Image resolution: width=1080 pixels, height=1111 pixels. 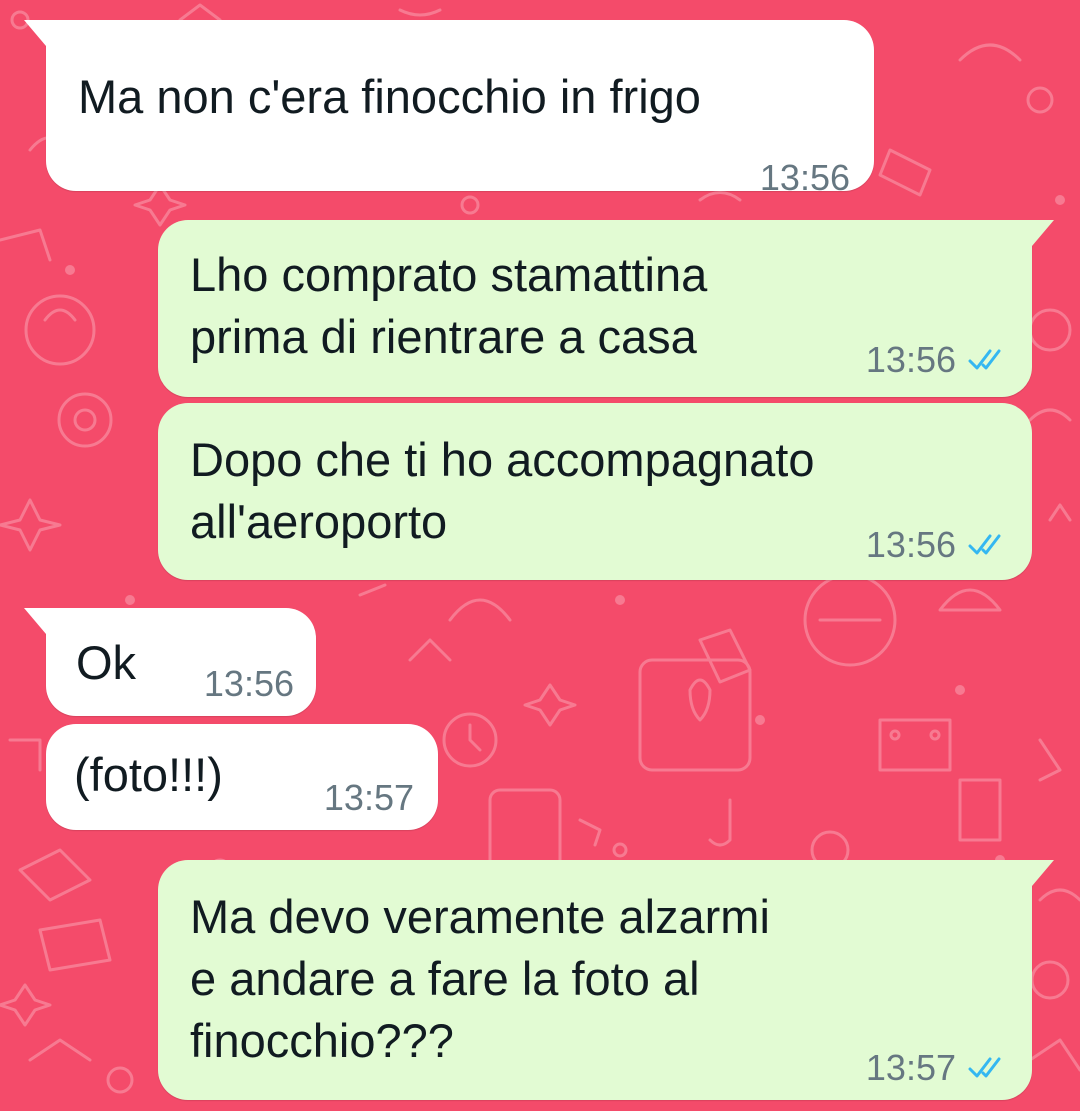 What do you see at coordinates (242, 777) in the screenshot?
I see `message-bubble-incoming: (foto!!!) 13:57` at bounding box center [242, 777].